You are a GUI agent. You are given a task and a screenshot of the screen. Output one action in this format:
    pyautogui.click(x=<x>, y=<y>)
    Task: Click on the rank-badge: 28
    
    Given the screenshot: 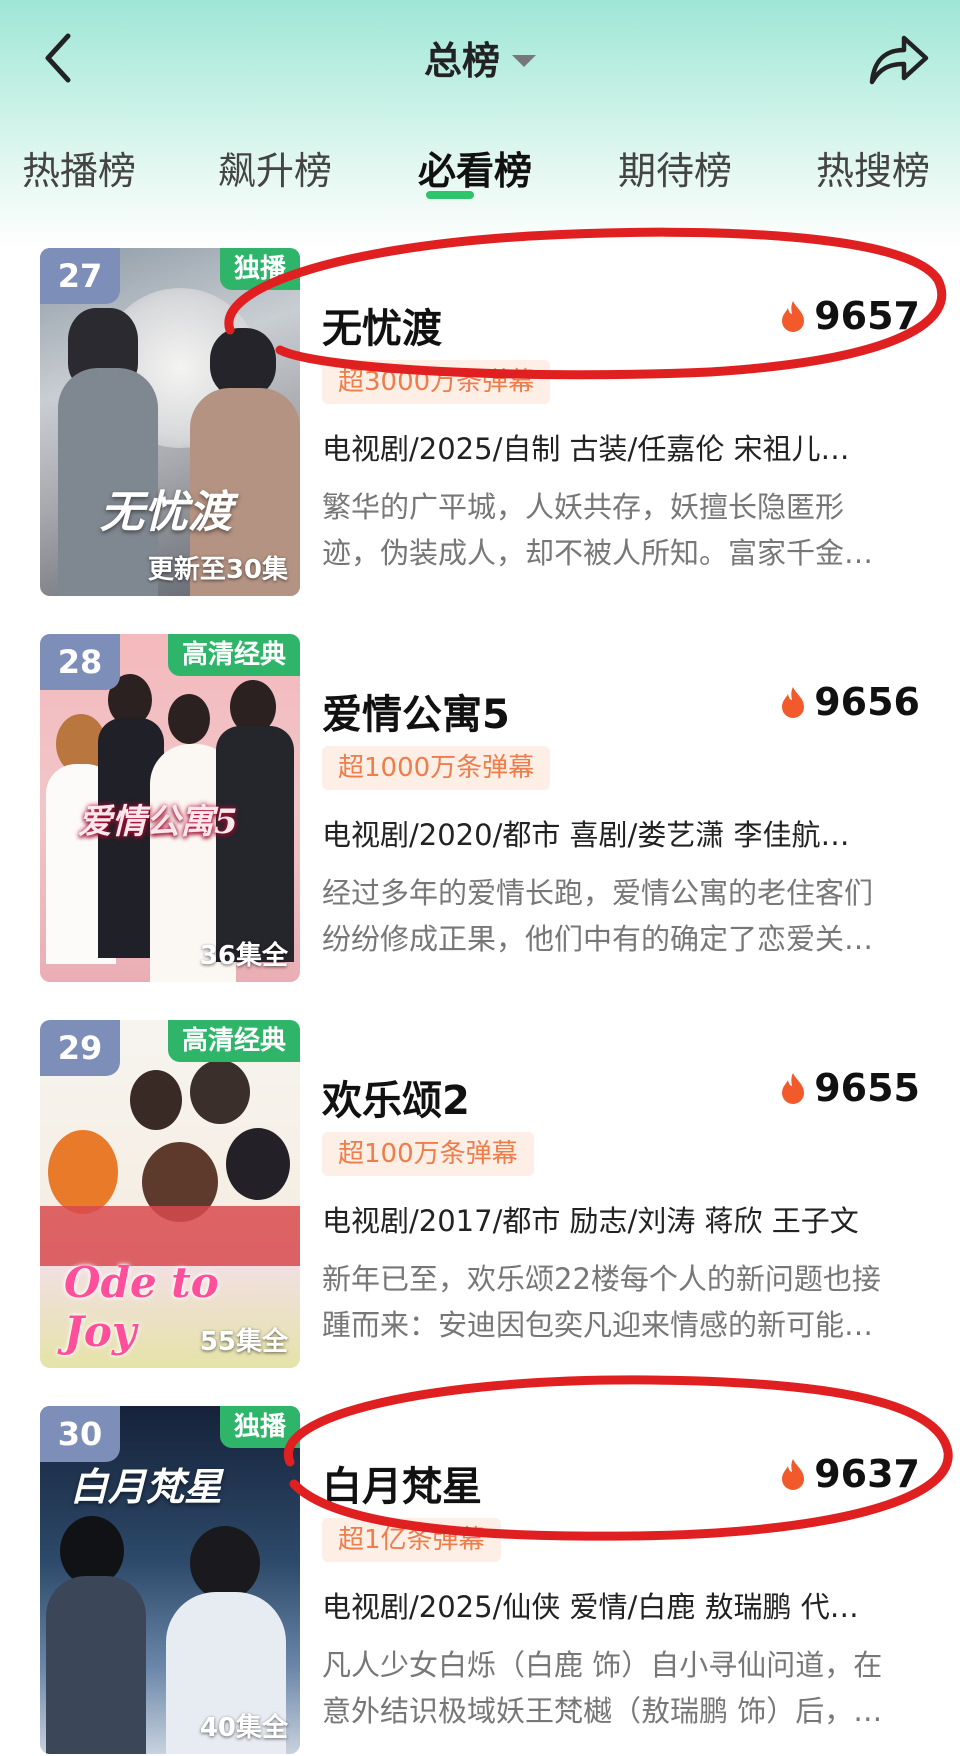 What is the action you would take?
    pyautogui.click(x=80, y=662)
    